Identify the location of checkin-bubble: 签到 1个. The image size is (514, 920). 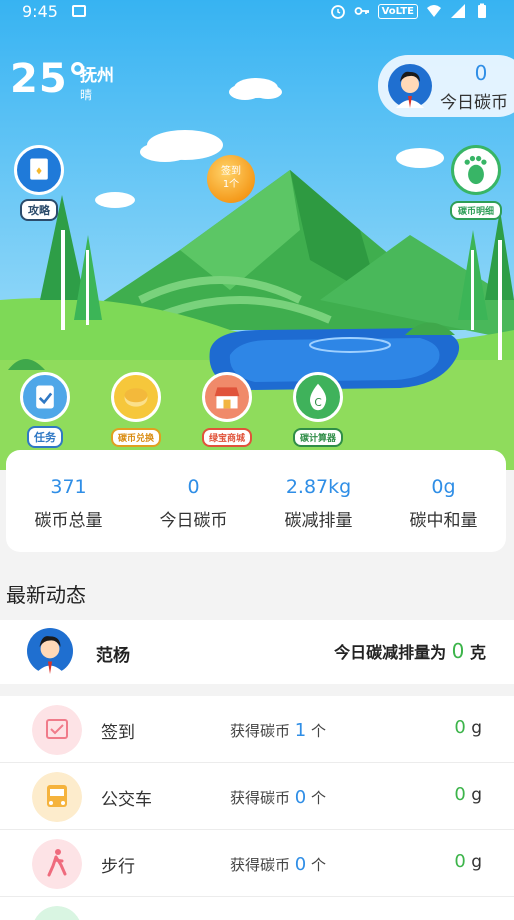
(231, 179).